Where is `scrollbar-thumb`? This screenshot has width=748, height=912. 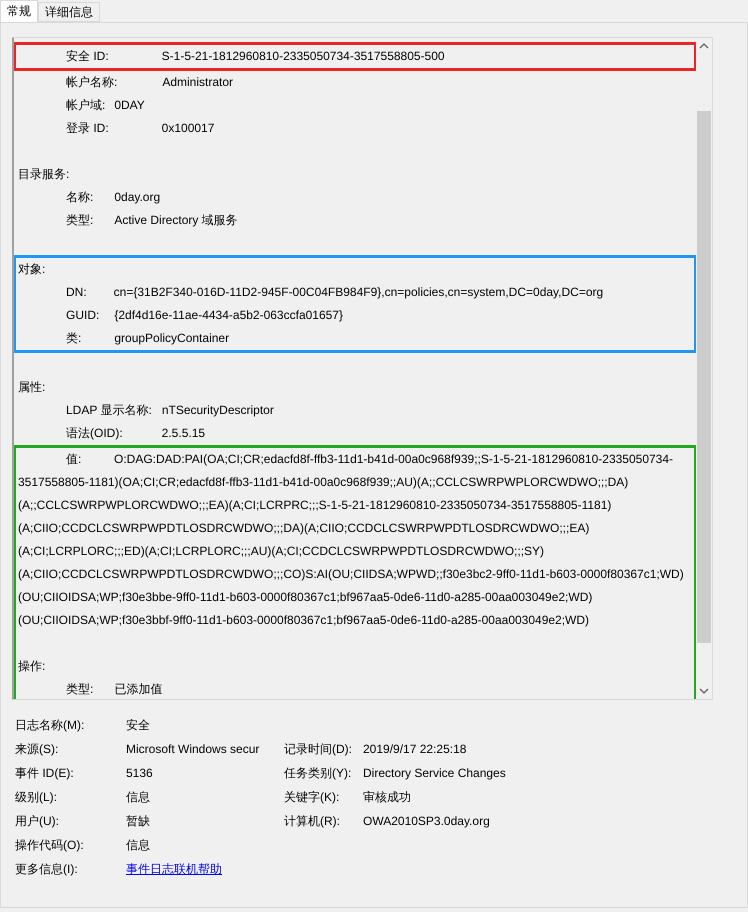
scrollbar-thumb is located at coordinates (704, 377).